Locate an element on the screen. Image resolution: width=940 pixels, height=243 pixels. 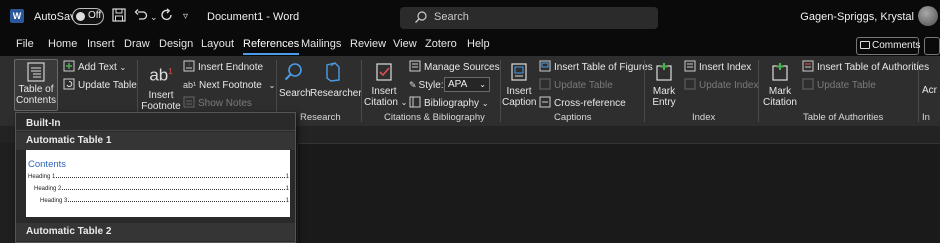
style-label: Style: is located at coordinates (431, 85).